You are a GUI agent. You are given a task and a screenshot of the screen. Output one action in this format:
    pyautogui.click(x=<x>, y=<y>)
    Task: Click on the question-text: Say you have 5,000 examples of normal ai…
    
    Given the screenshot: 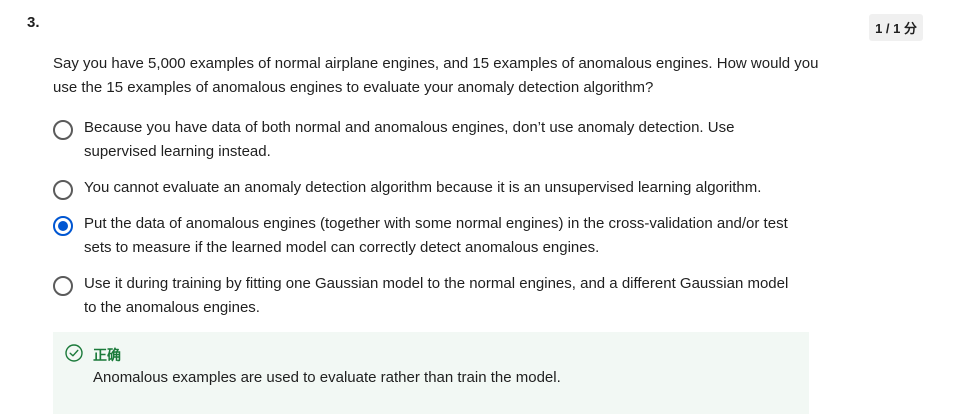 What is the action you would take?
    pyautogui.click(x=436, y=75)
    